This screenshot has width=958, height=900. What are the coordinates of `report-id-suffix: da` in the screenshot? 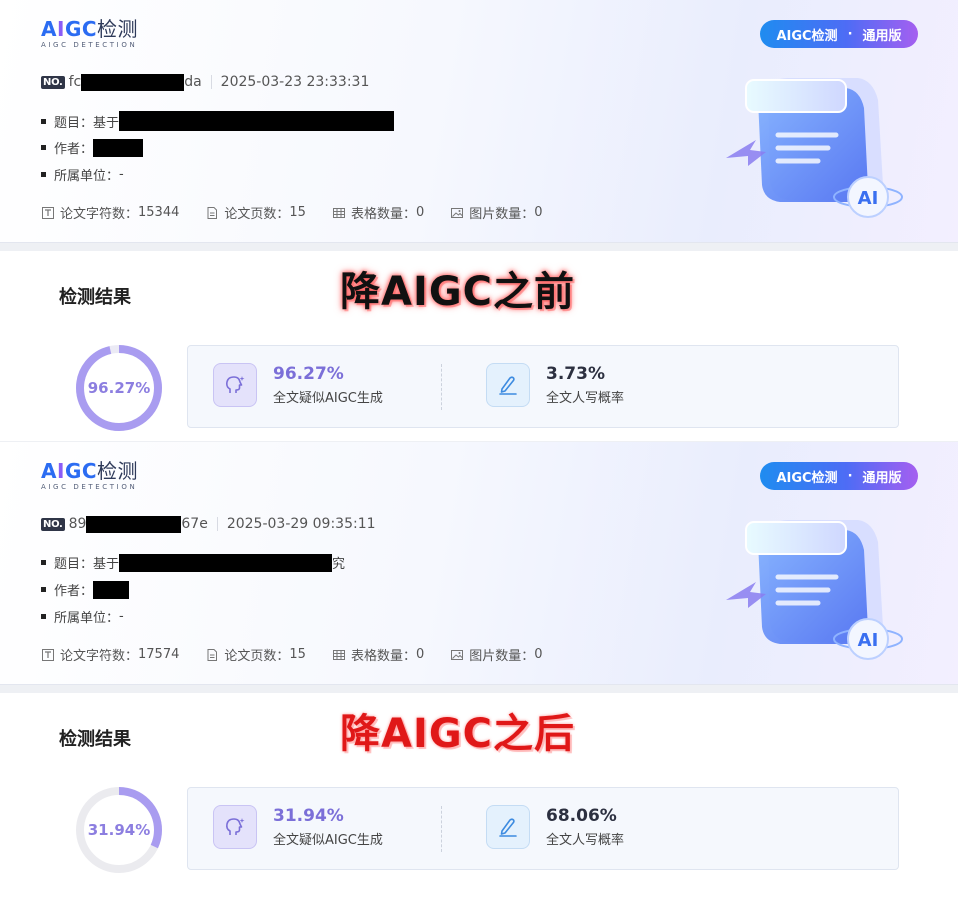 It's located at (193, 82).